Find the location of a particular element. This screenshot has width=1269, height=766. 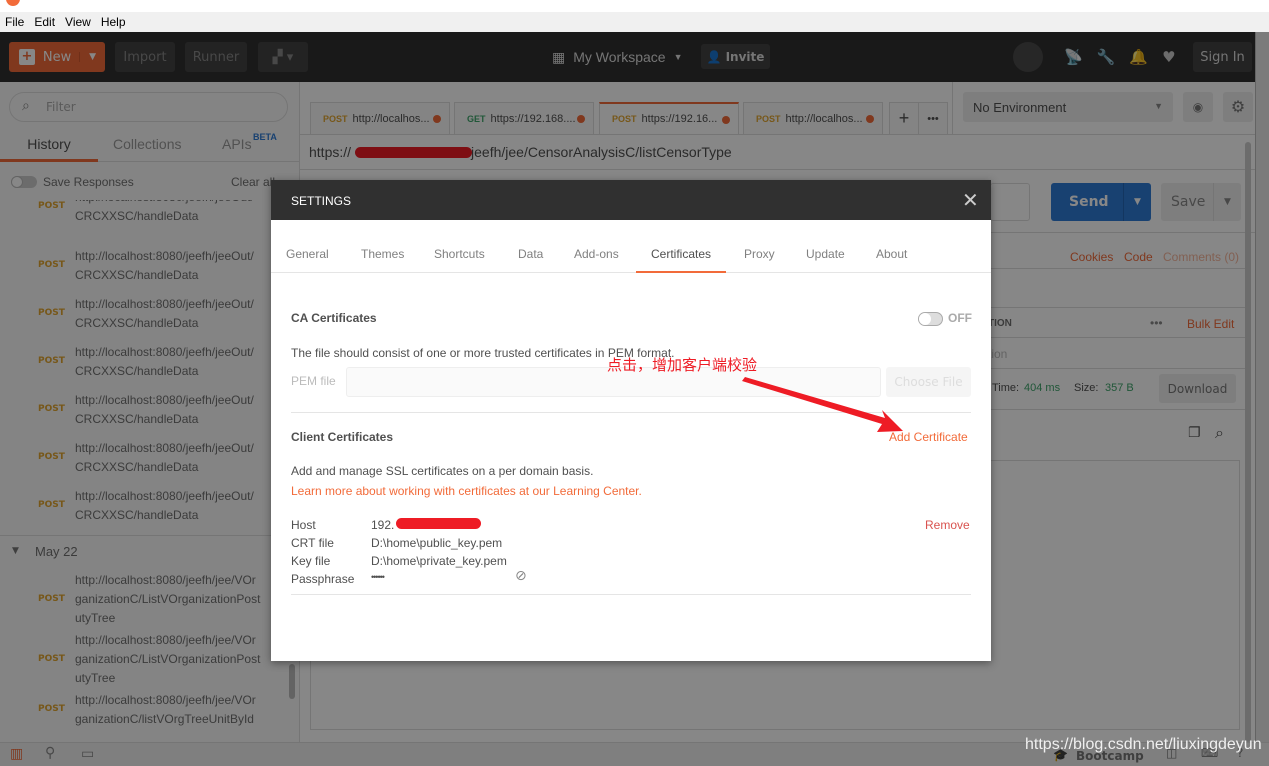

arrow-shape is located at coordinates (822, 404).